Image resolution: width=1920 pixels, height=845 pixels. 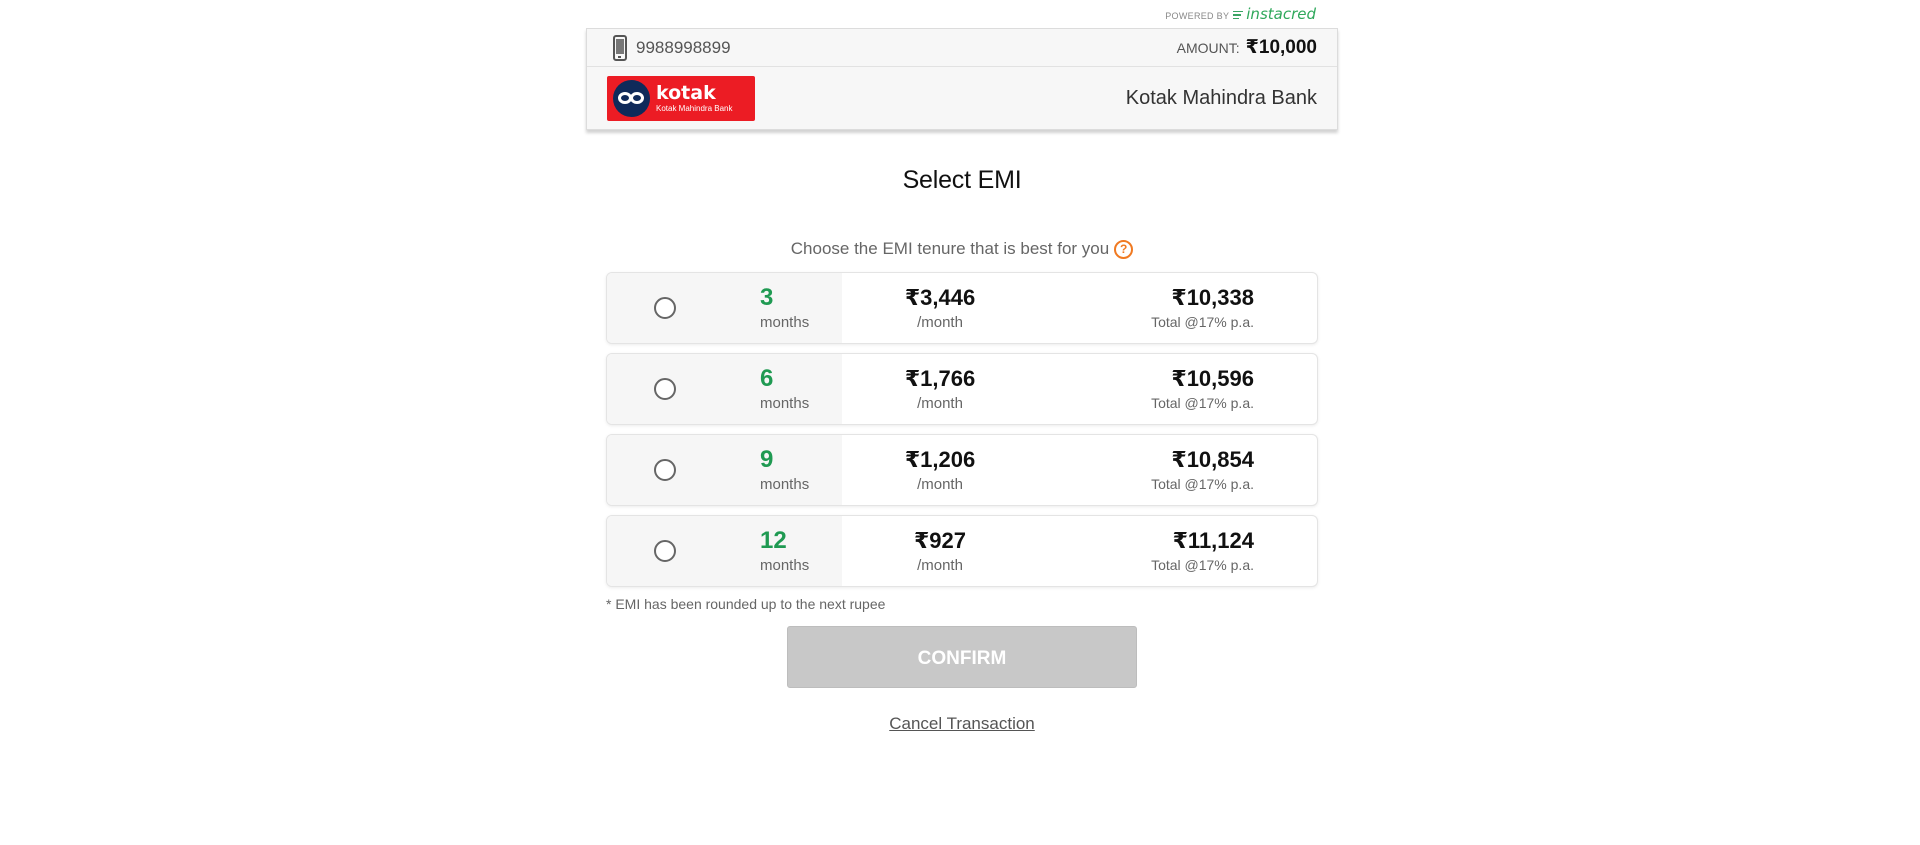 I want to click on emi-amount: ₹1,766, so click(x=940, y=378).